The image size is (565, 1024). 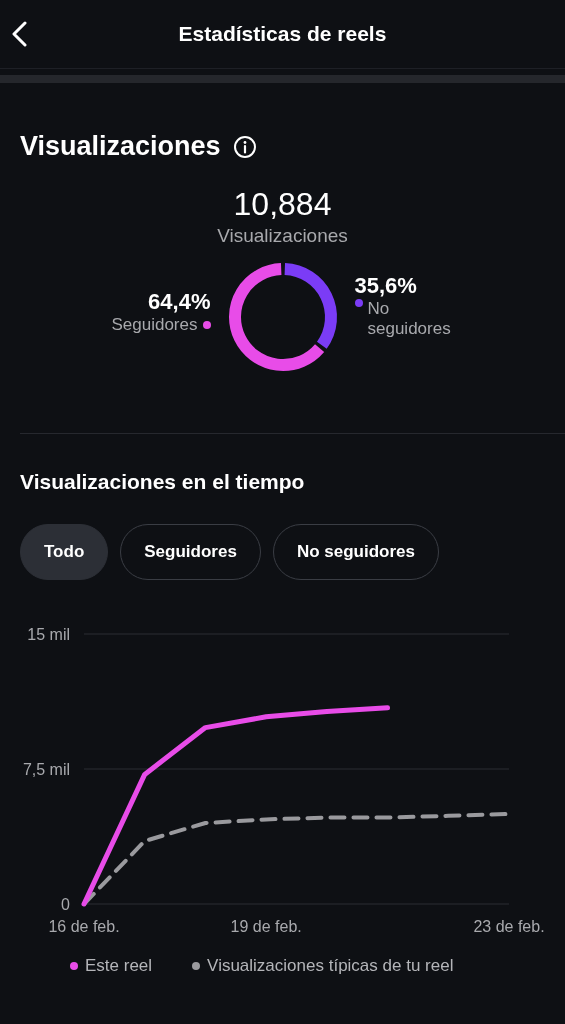 I want to click on total-label: Visualizaciones, so click(x=282, y=236).